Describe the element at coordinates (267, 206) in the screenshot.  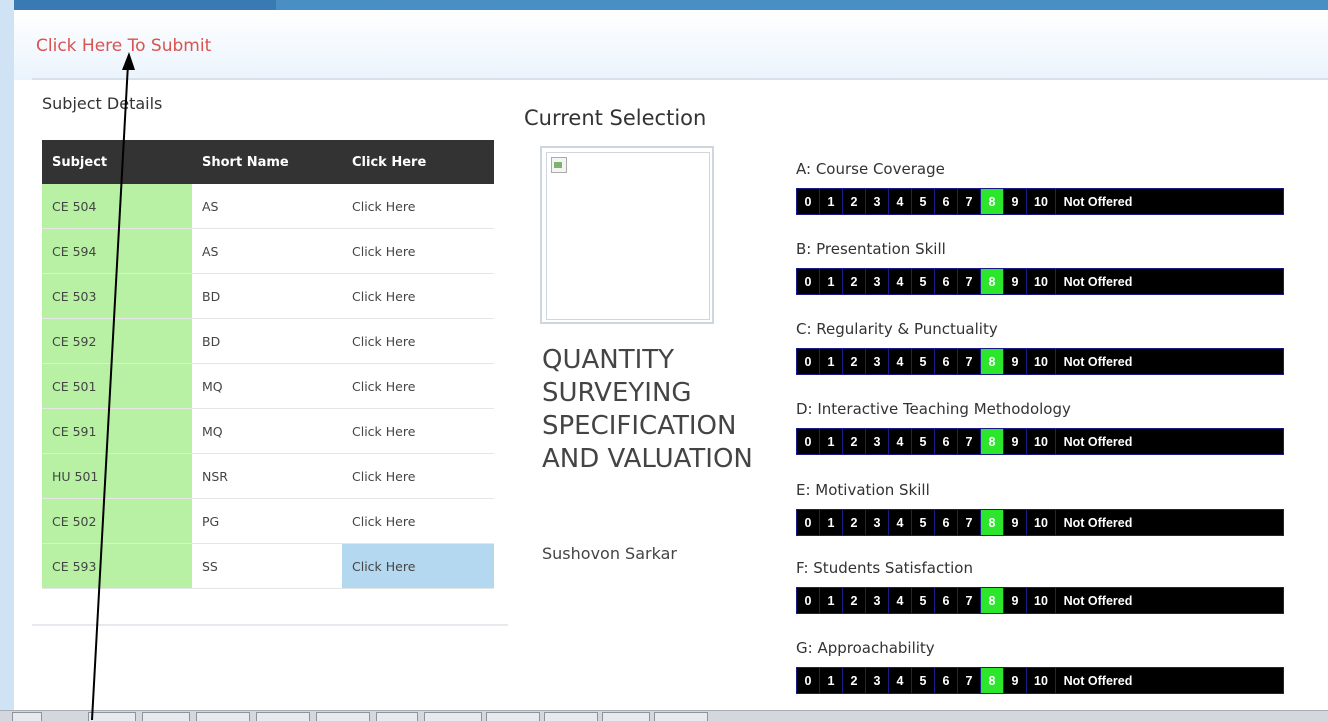
I see `short-name-cell: AS` at that location.